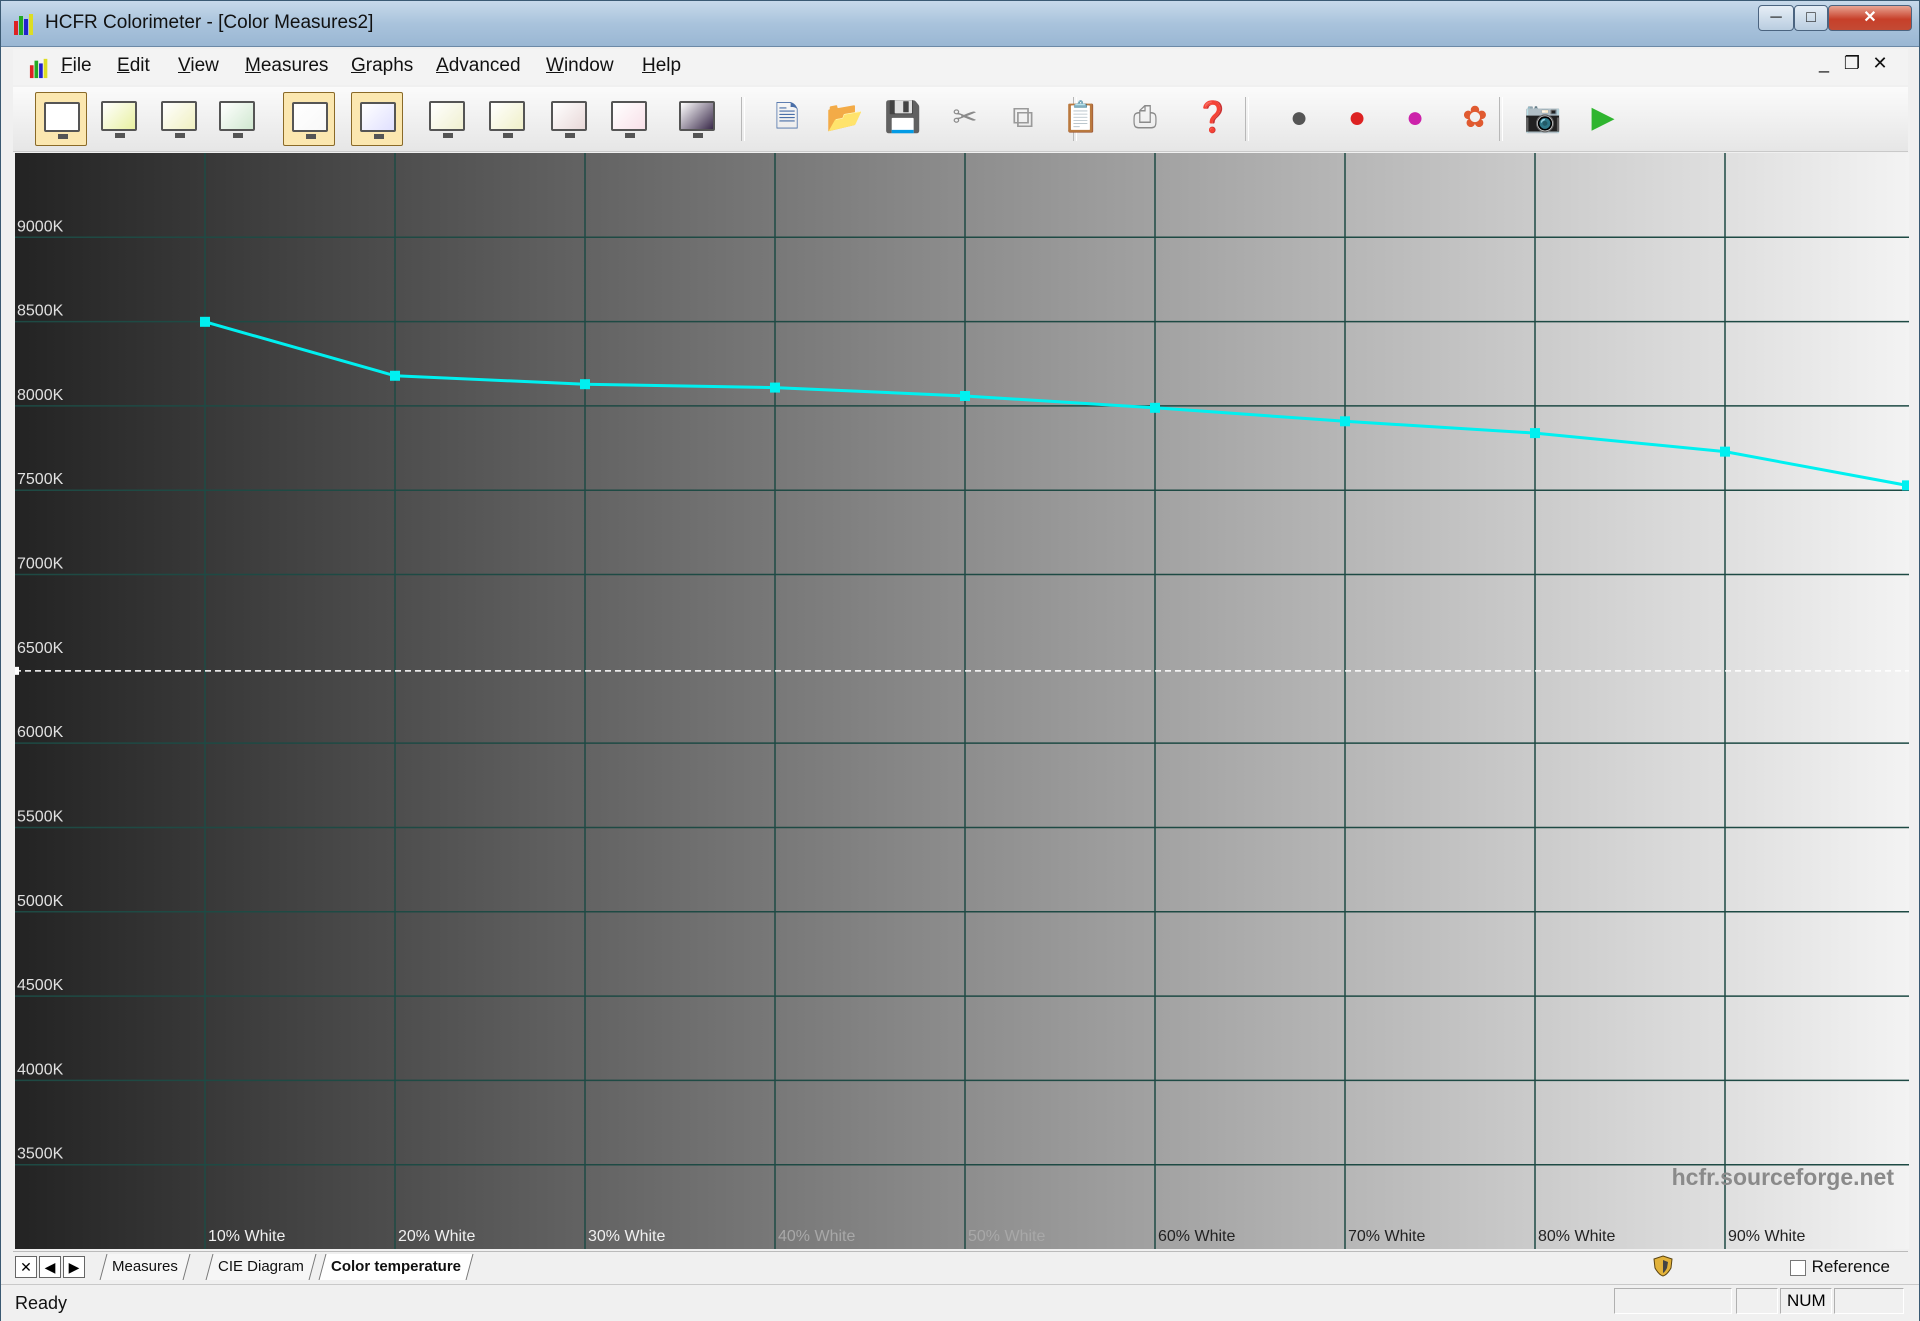  I want to click on tab-next-button: ▶, so click(74, 1267).